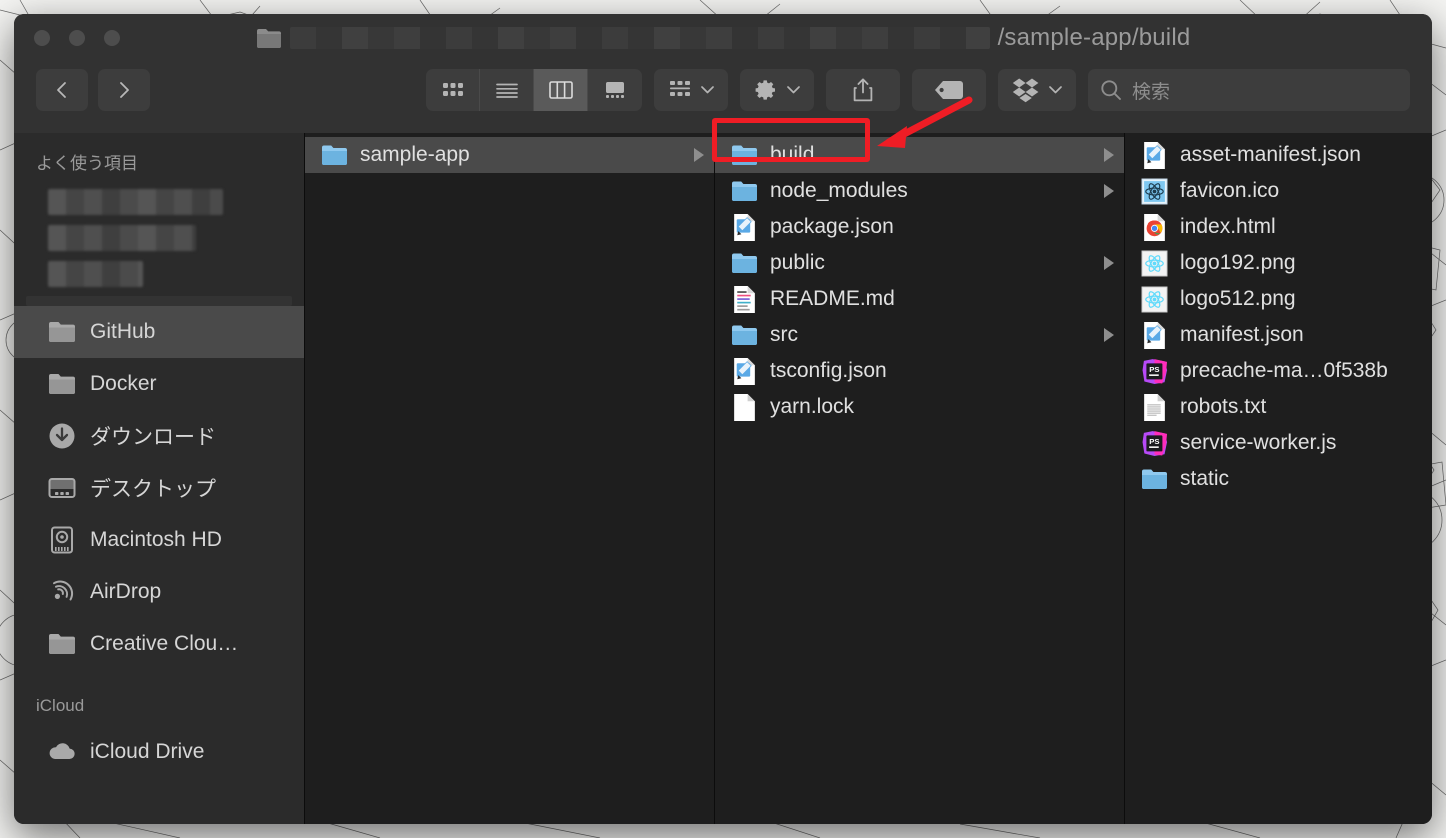 The image size is (1446, 838). Describe the element at coordinates (123, 331) in the screenshot. I see `sidebar-item-label: GitHub` at that location.